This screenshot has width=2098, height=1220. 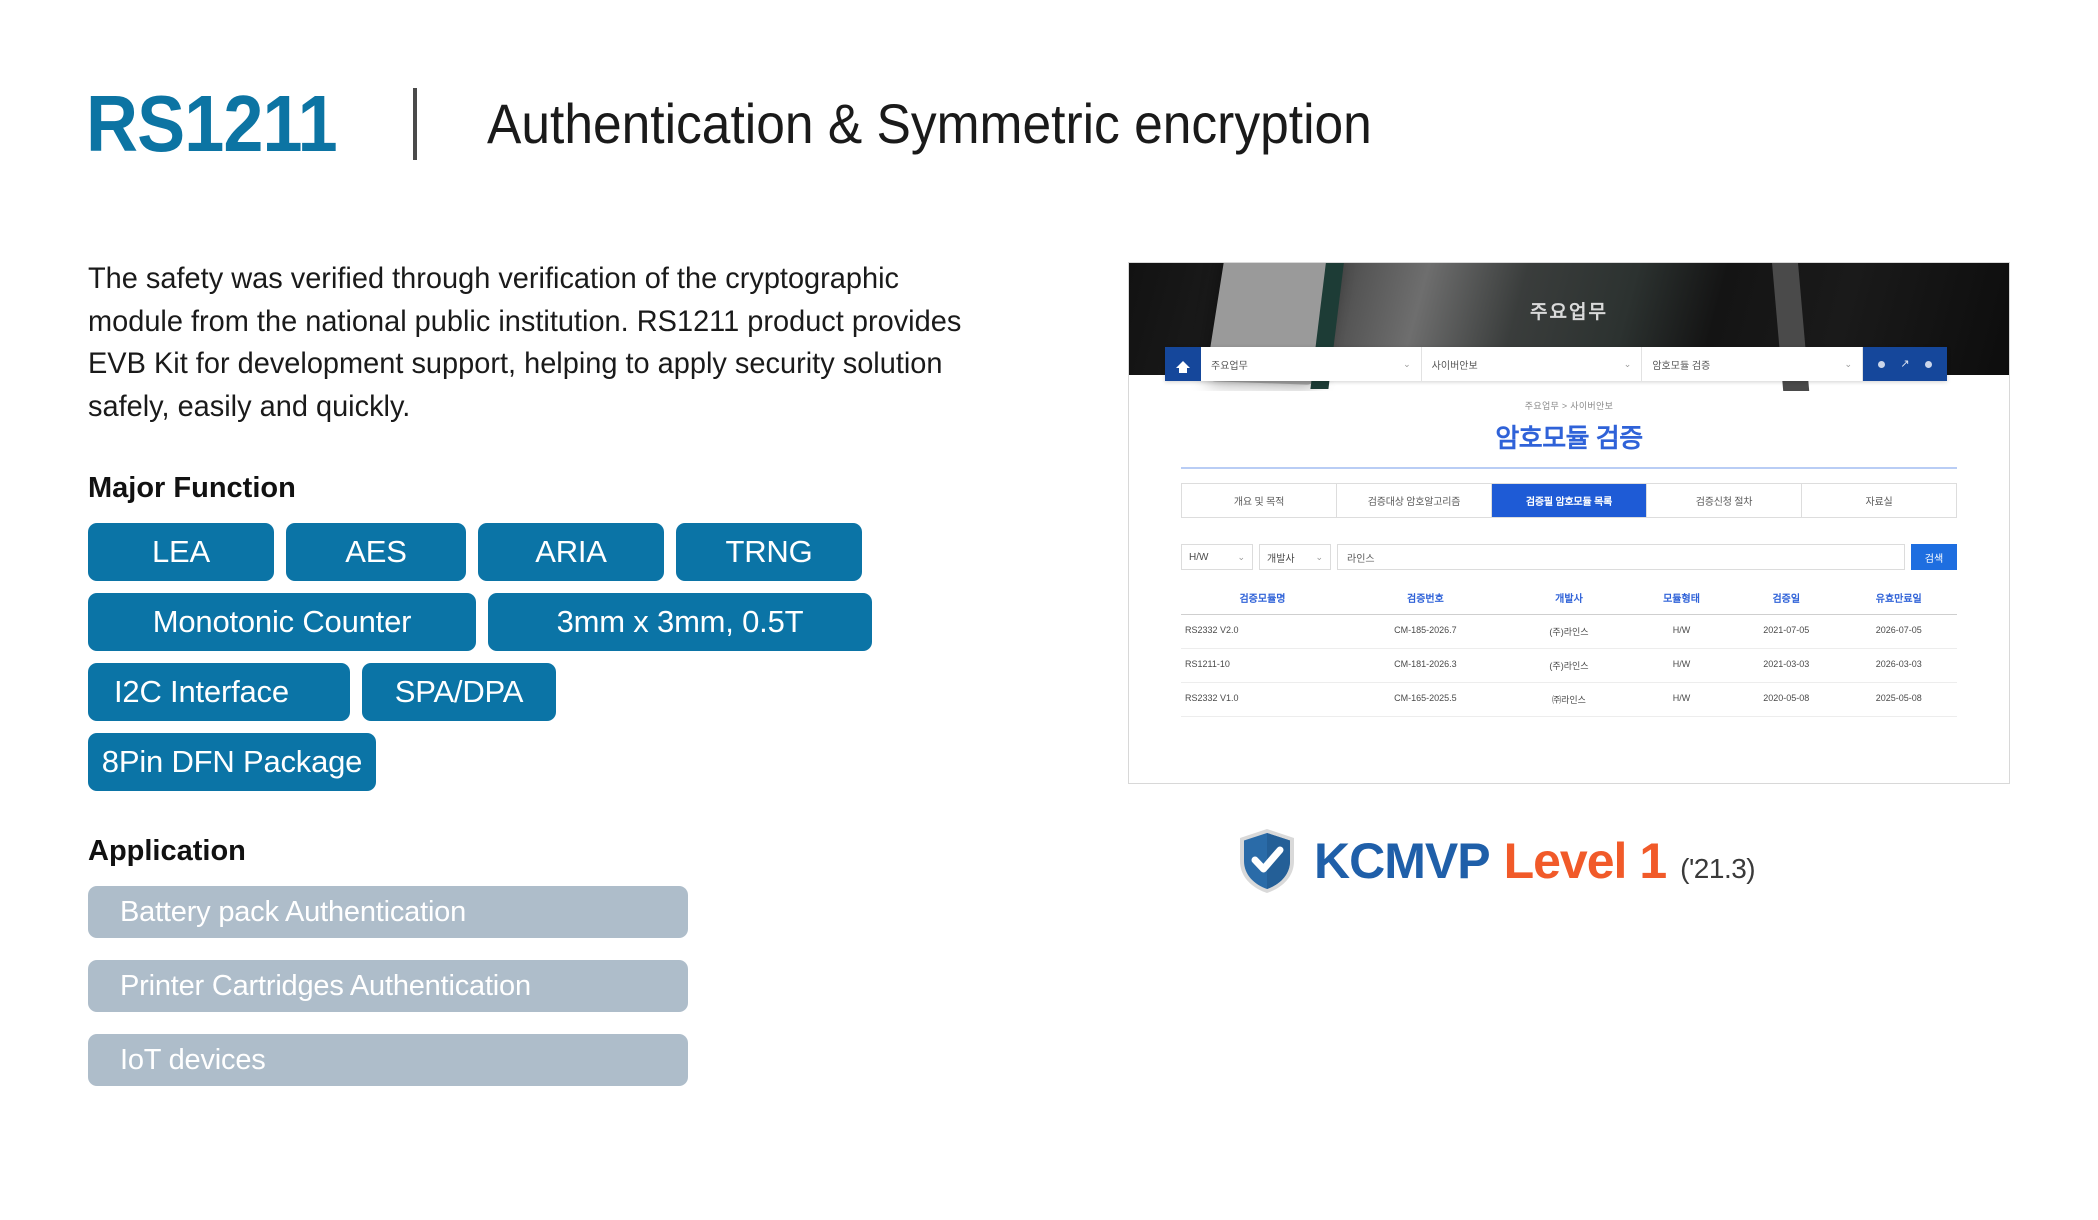 I want to click on filter-developer: 개발사 ⌄, so click(x=1295, y=557).